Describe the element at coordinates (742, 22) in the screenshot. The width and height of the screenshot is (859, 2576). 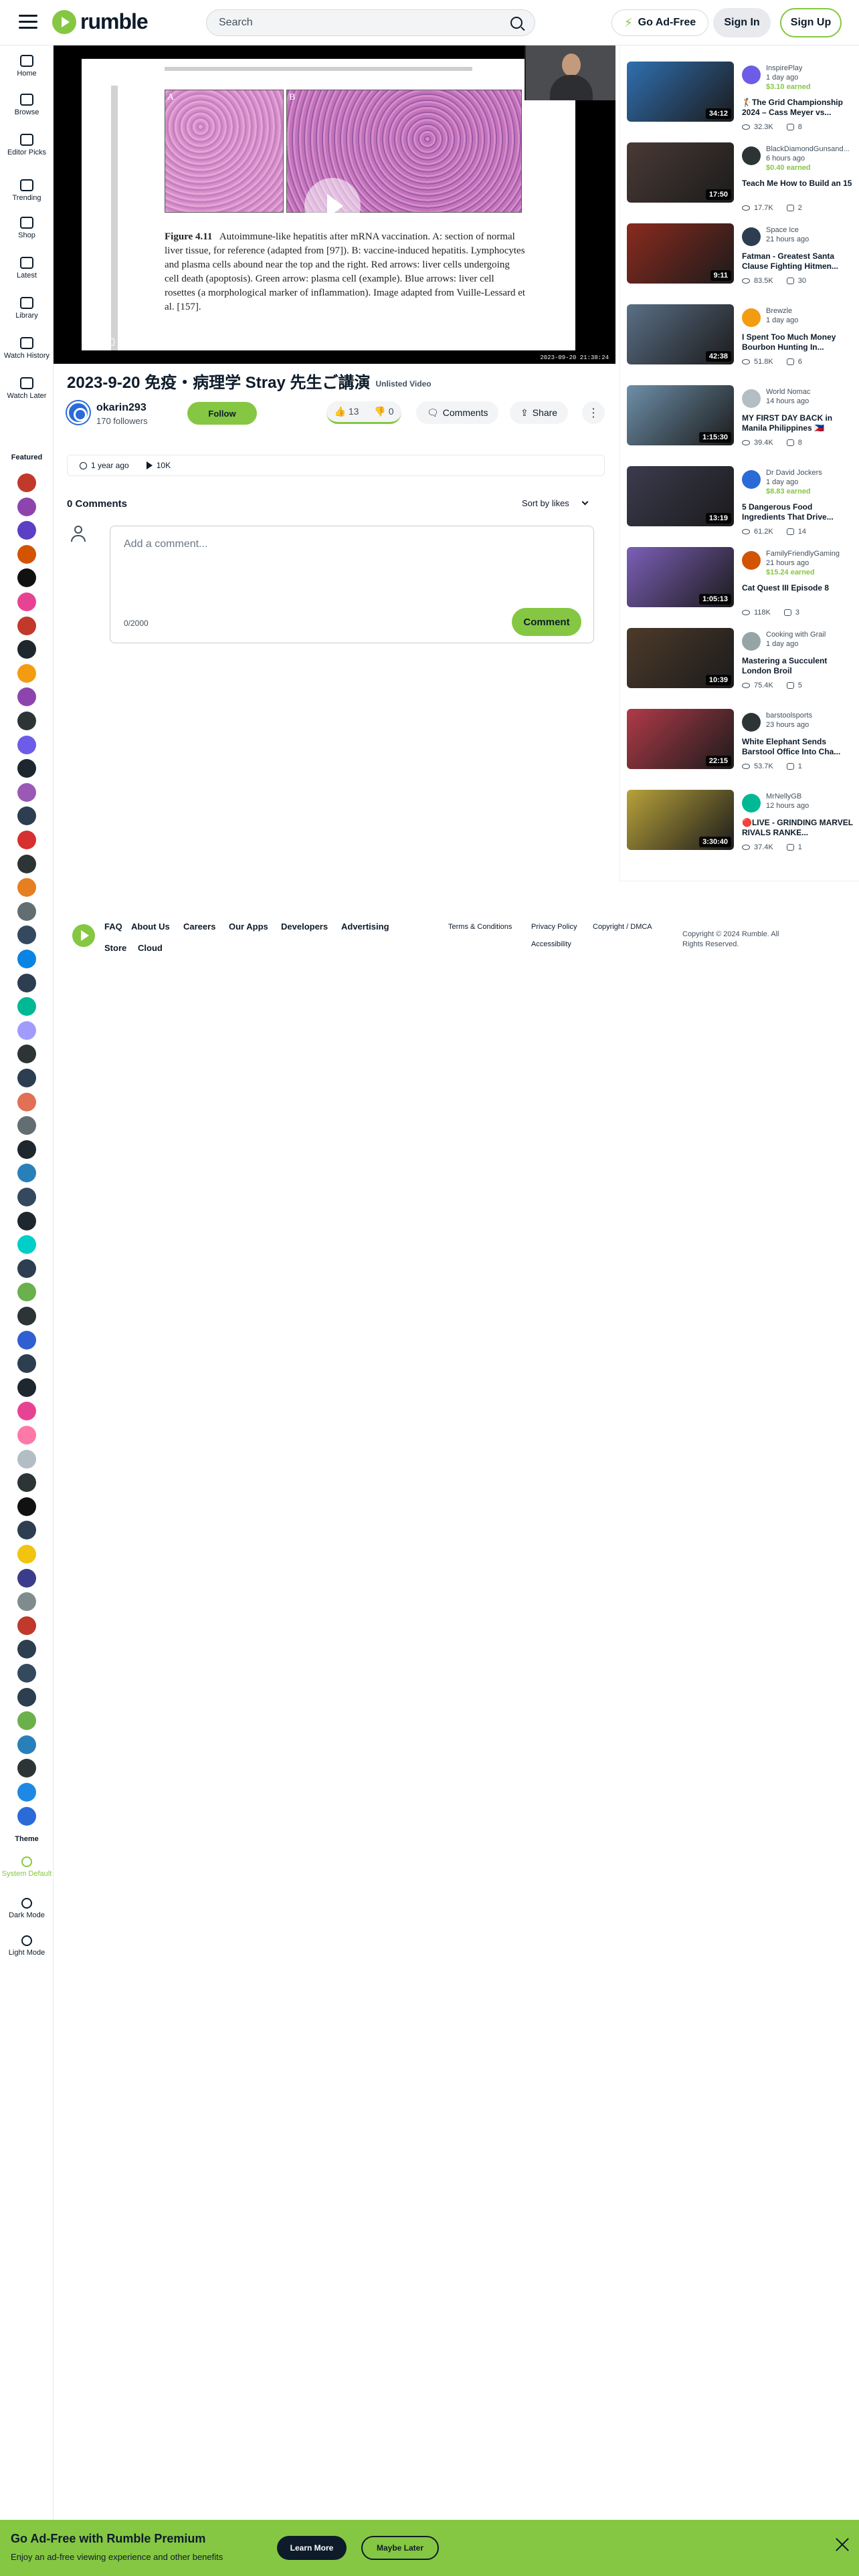
I see `sign-in-button: Sign In` at that location.